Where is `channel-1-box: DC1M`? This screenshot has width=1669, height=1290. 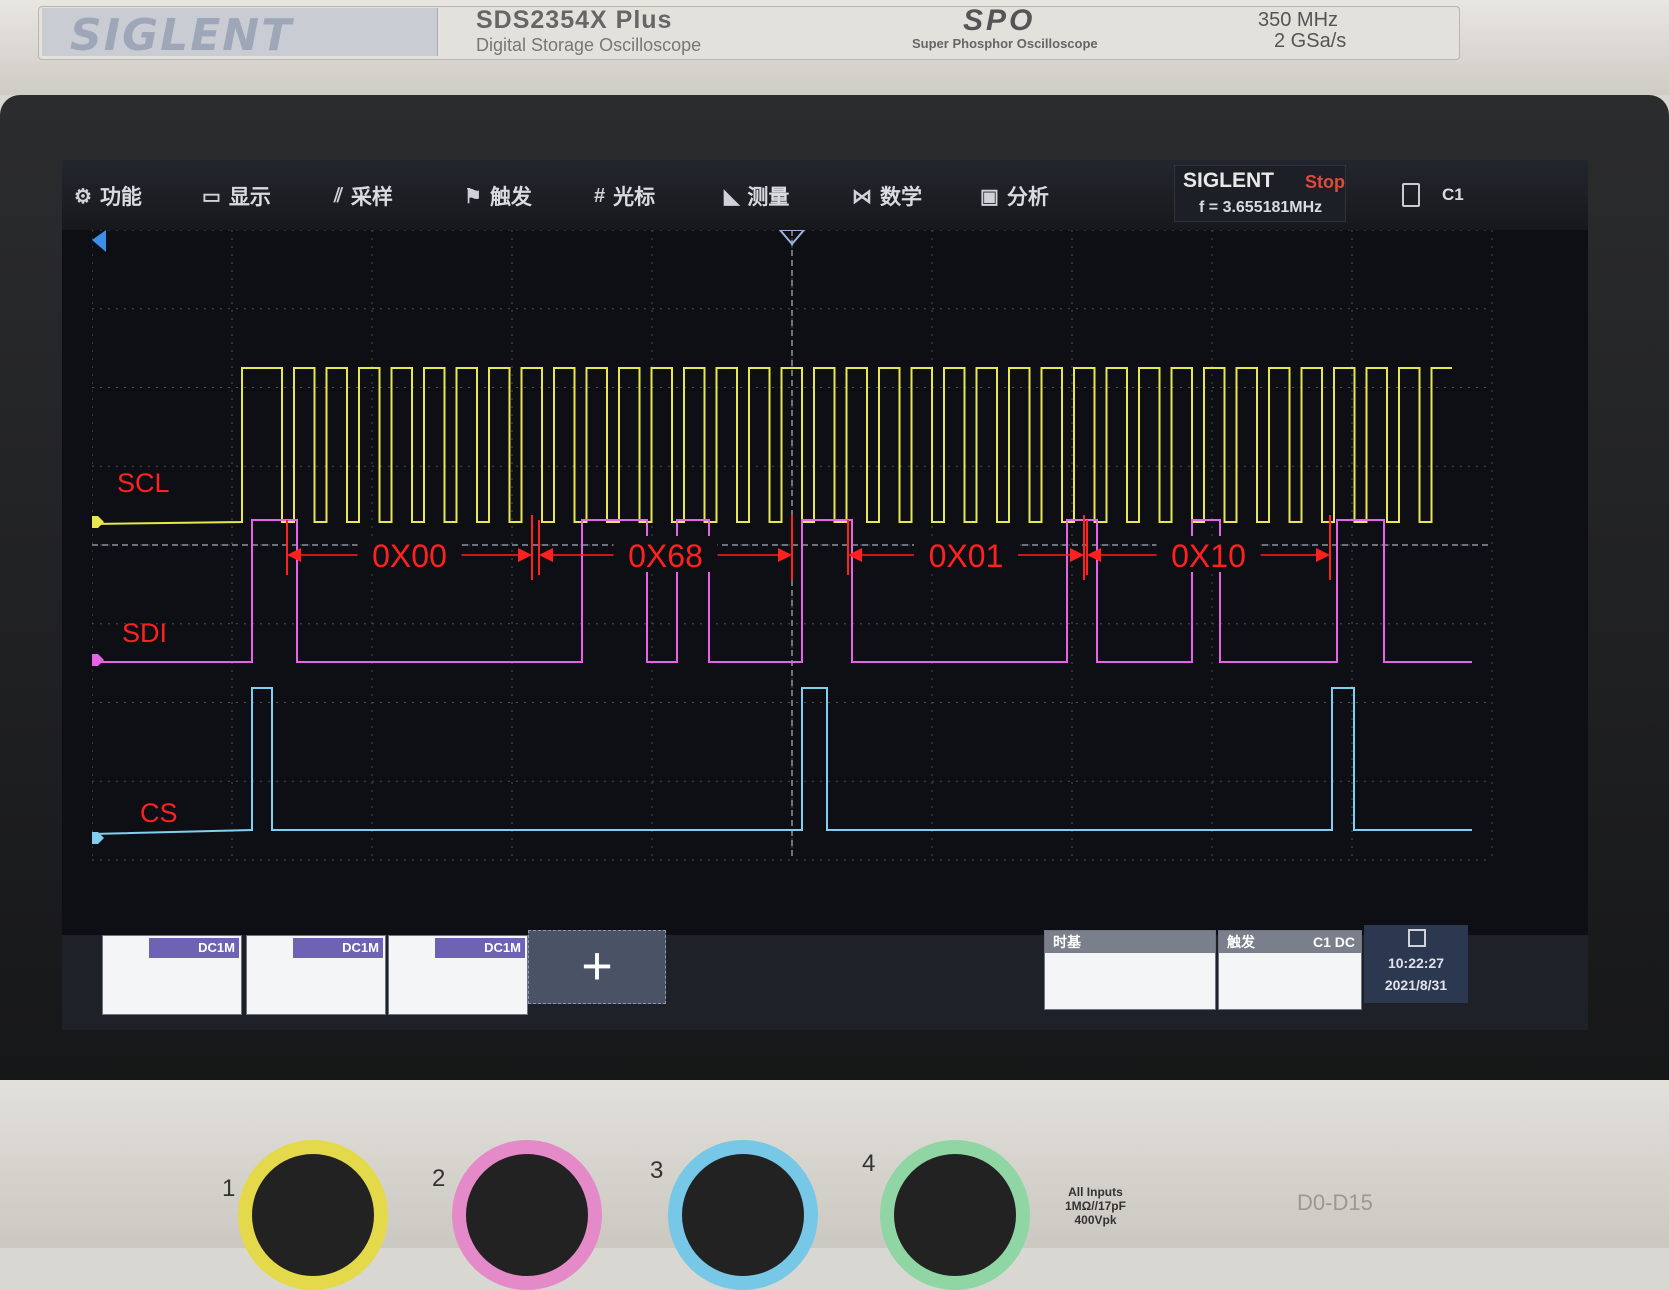 channel-1-box: DC1M is located at coordinates (172, 975).